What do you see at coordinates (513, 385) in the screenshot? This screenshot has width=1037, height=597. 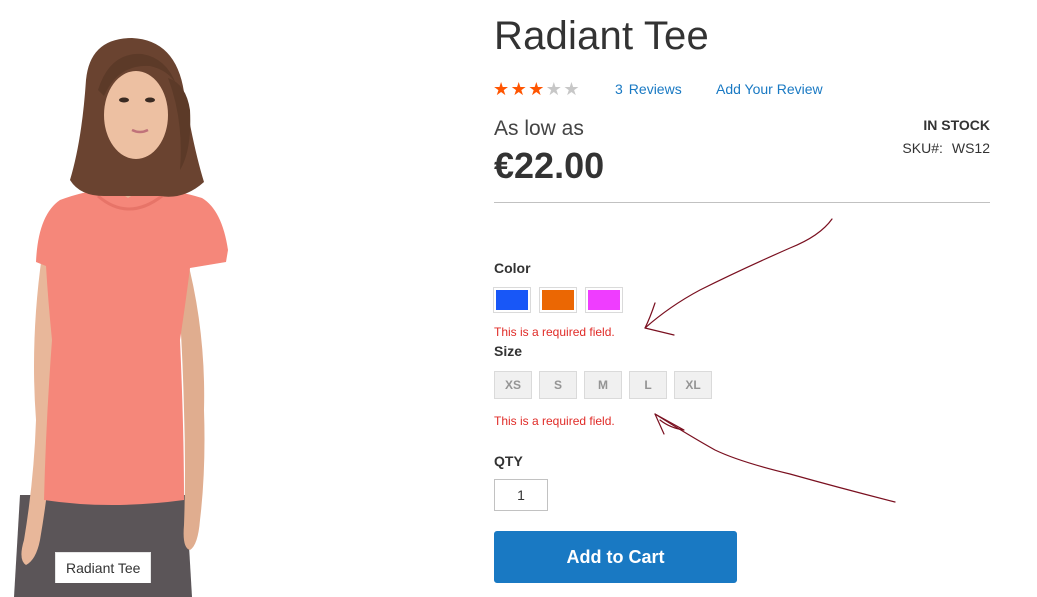 I see `size-option-xs: XS` at bounding box center [513, 385].